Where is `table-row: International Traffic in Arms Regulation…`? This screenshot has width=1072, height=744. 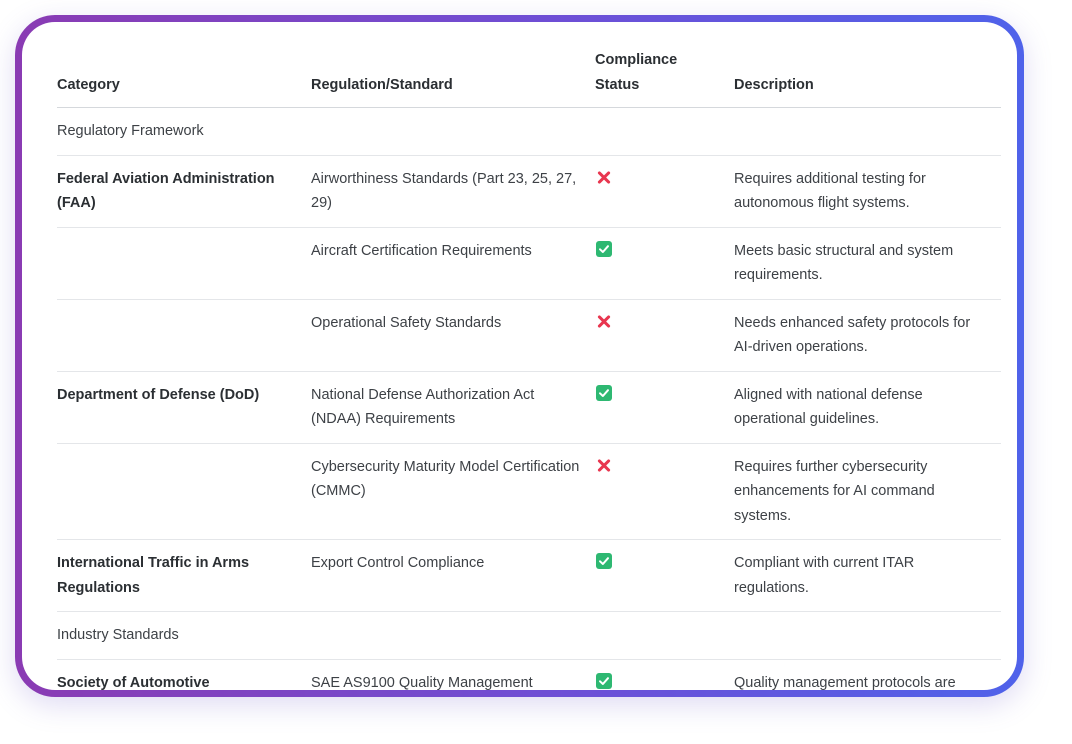 table-row: International Traffic in Arms Regulation… is located at coordinates (529, 575).